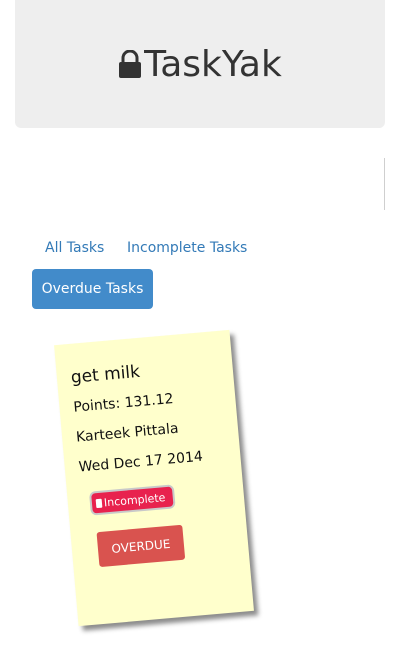  What do you see at coordinates (99, 503) in the screenshot?
I see `status-icon` at bounding box center [99, 503].